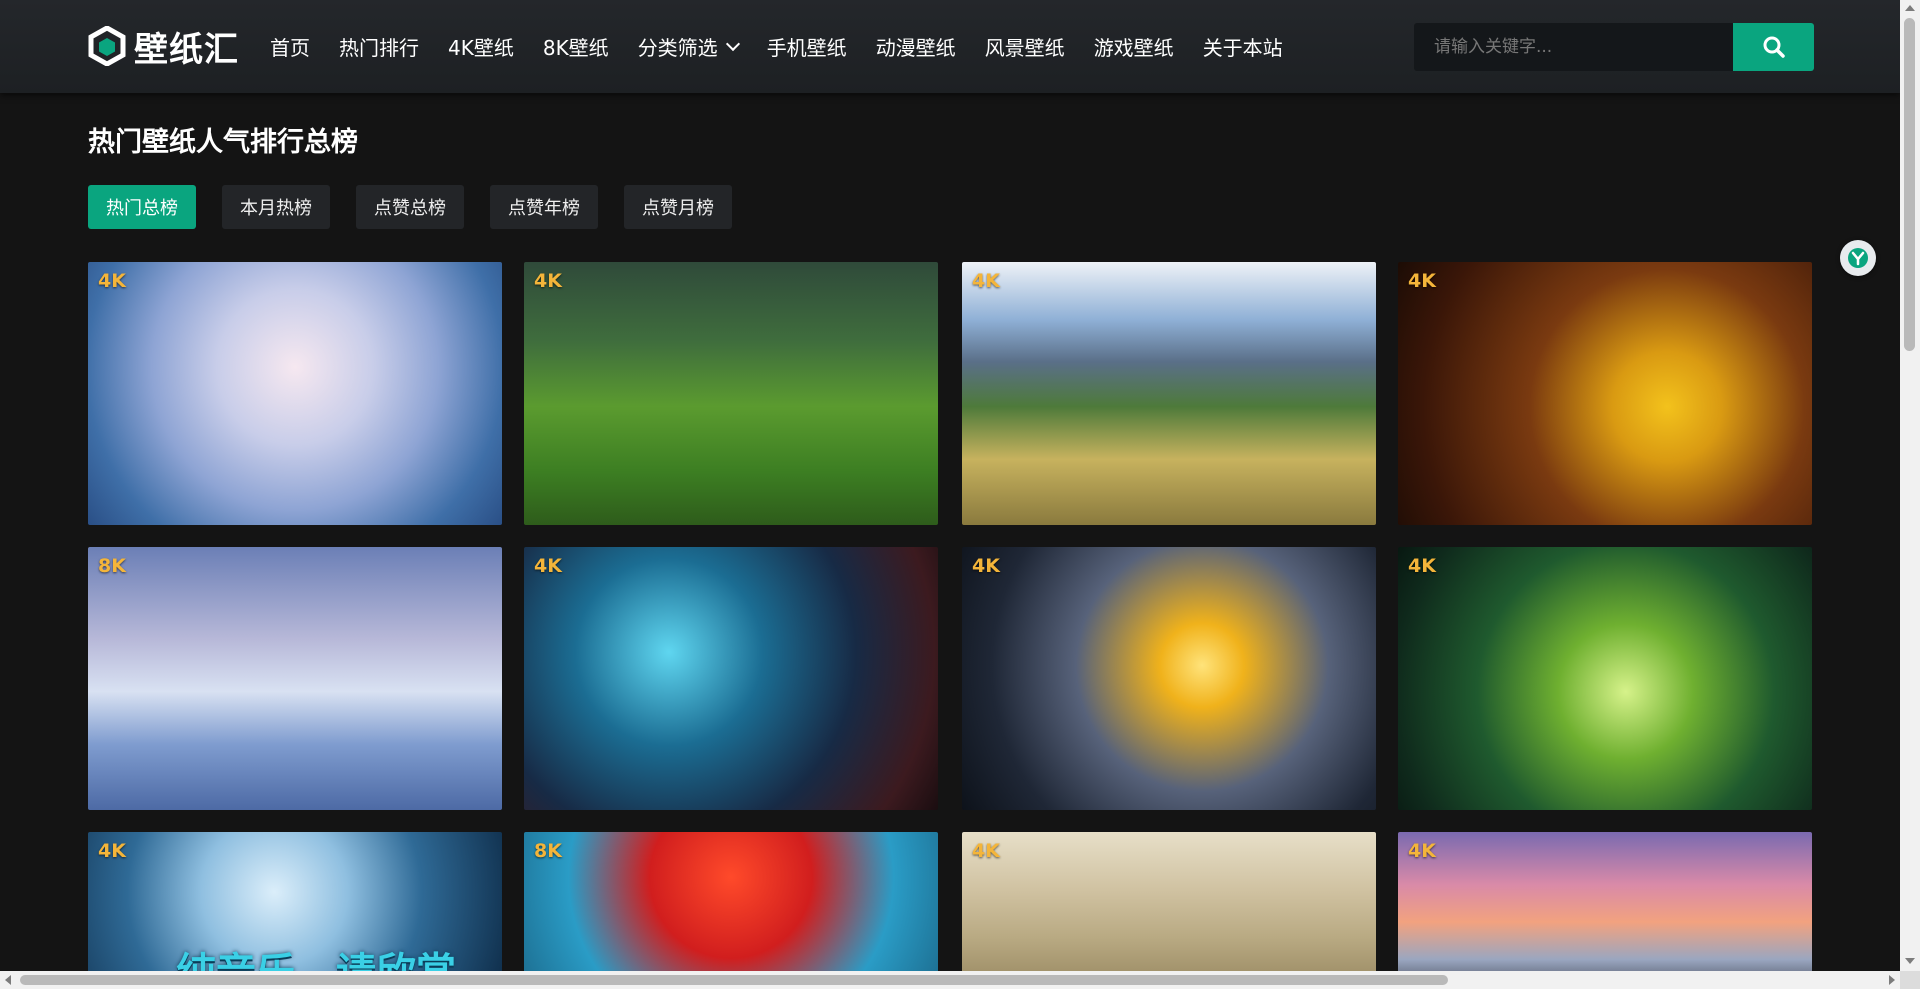 The width and height of the screenshot is (1920, 989). I want to click on nav-item-home: 首页, so click(290, 46).